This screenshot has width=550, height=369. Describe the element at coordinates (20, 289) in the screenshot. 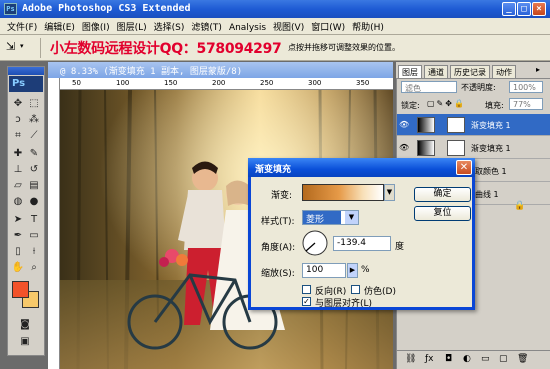

I see `foreground-color-swatch-front` at that location.